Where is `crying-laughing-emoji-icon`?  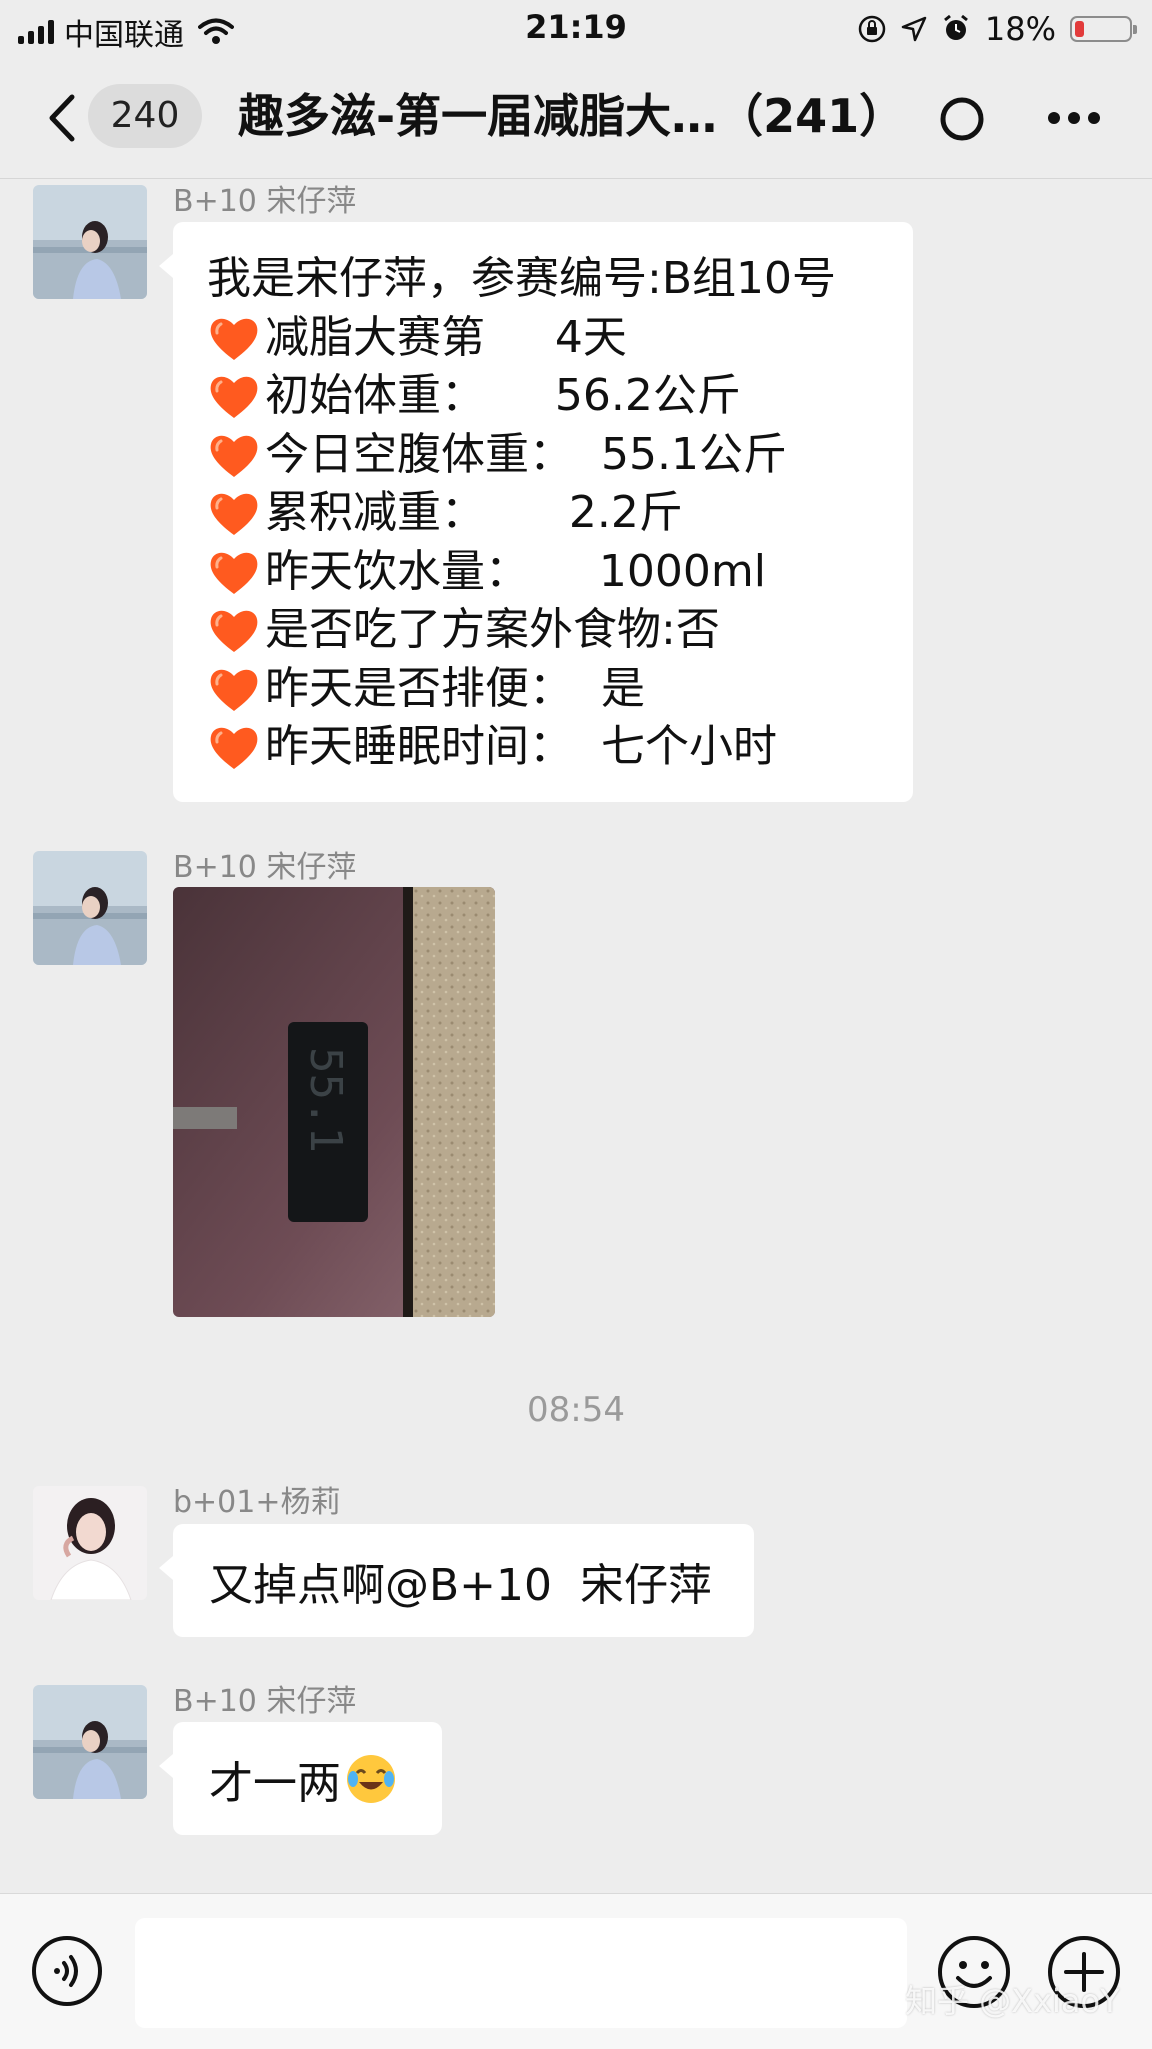 crying-laughing-emoji-icon is located at coordinates (371, 1778).